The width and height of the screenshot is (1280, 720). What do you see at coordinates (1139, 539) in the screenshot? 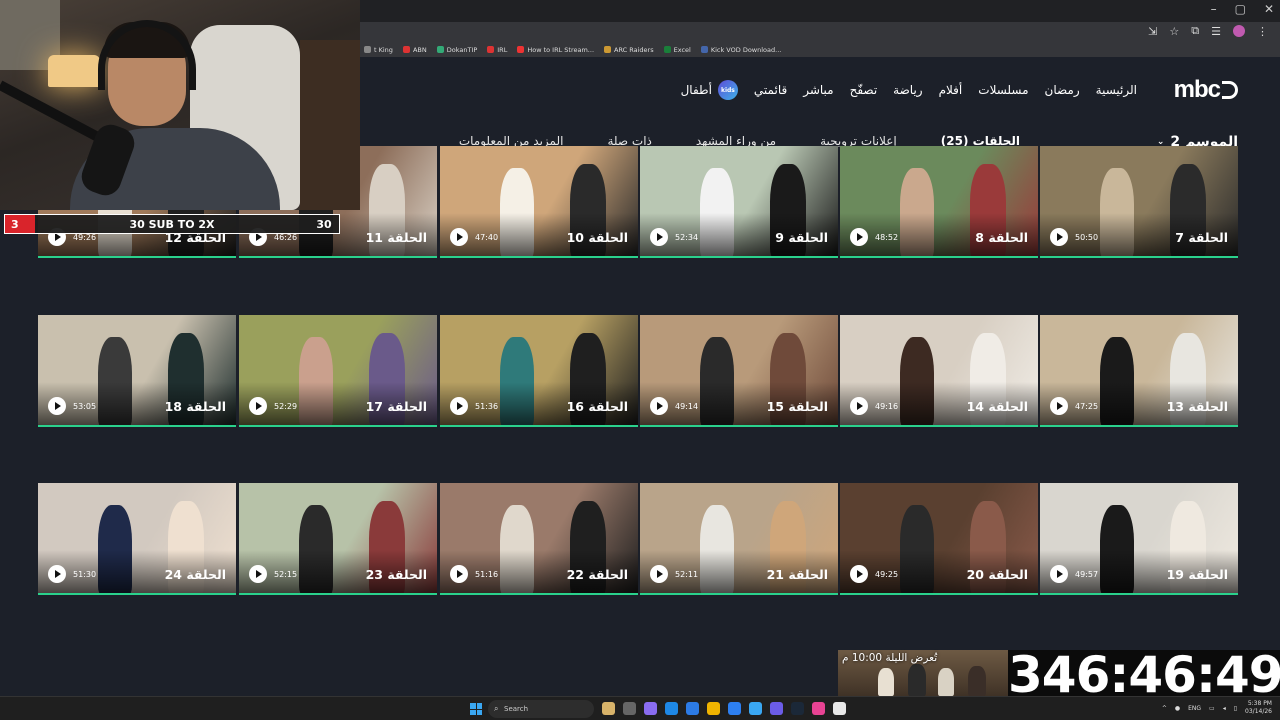
I see `episode-card: الحلقة 19 49:57` at bounding box center [1139, 539].